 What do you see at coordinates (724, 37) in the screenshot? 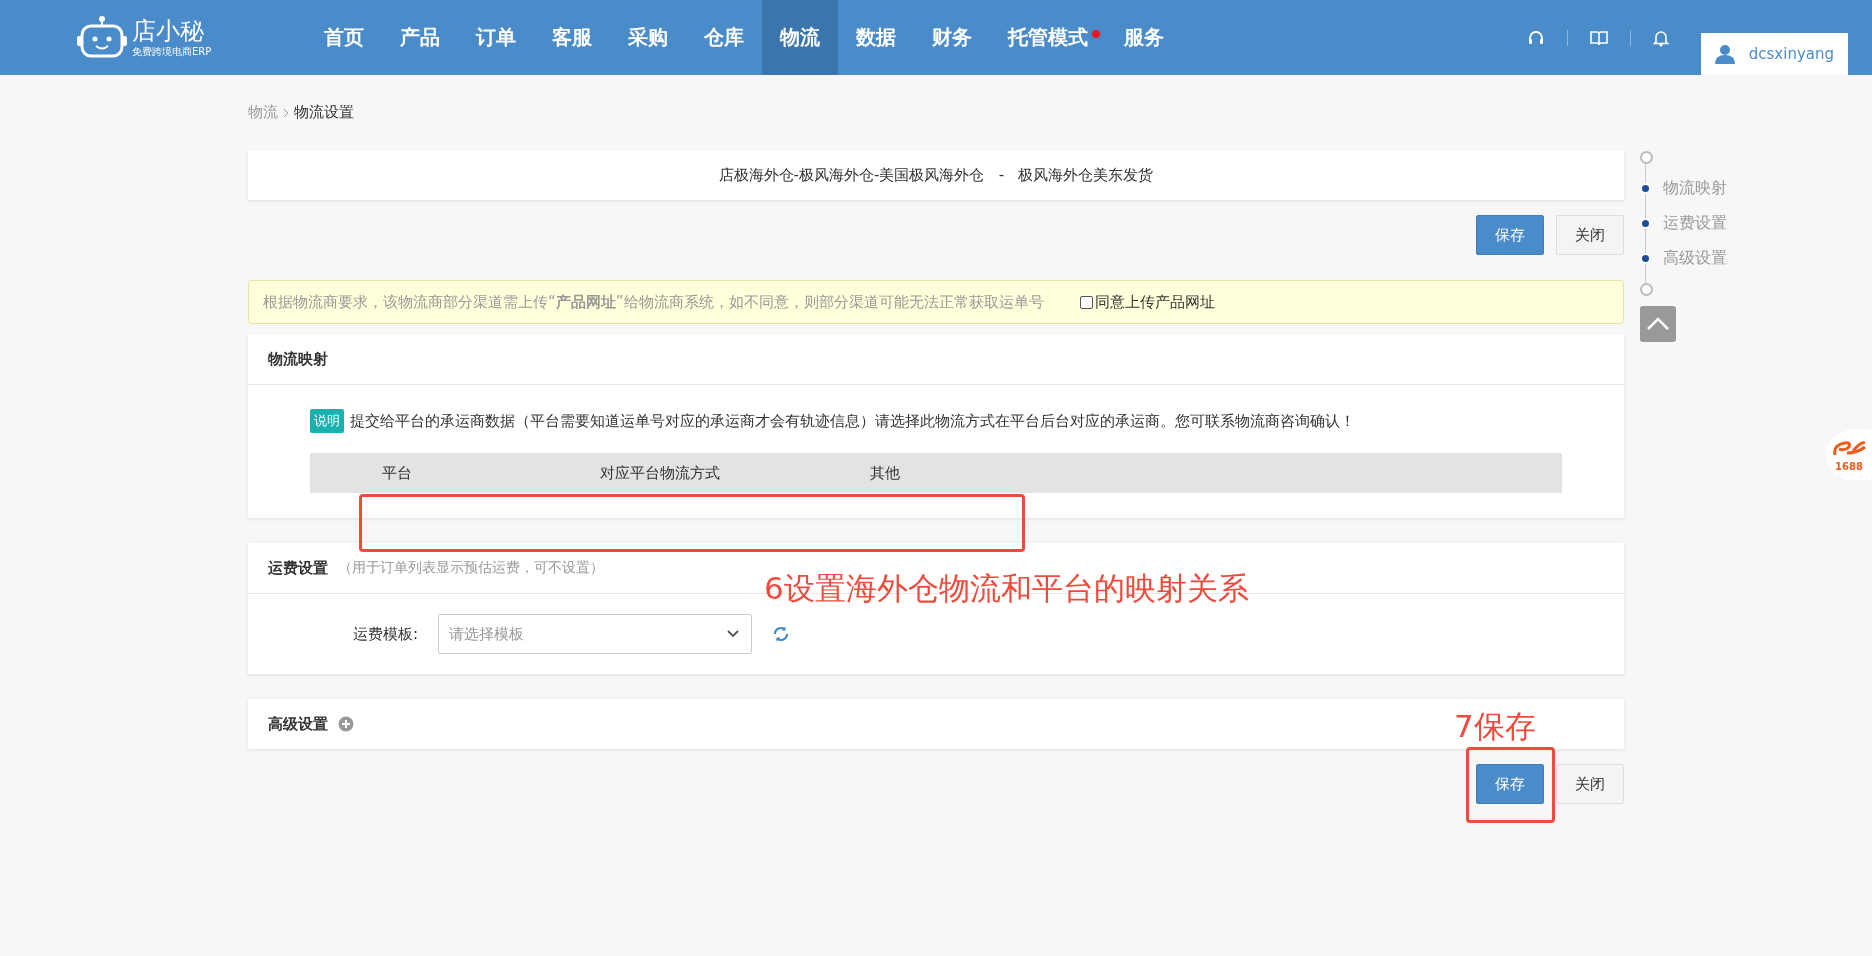
I see `nav-tab: 仓库` at bounding box center [724, 37].